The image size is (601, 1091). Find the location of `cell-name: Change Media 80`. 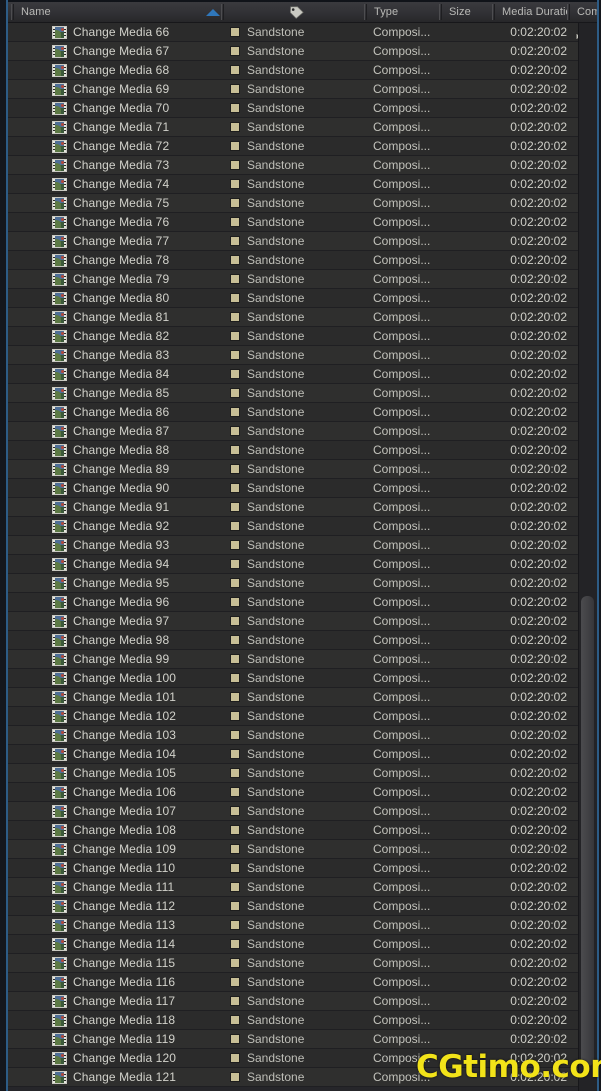

cell-name: Change Media 80 is located at coordinates (136, 298).